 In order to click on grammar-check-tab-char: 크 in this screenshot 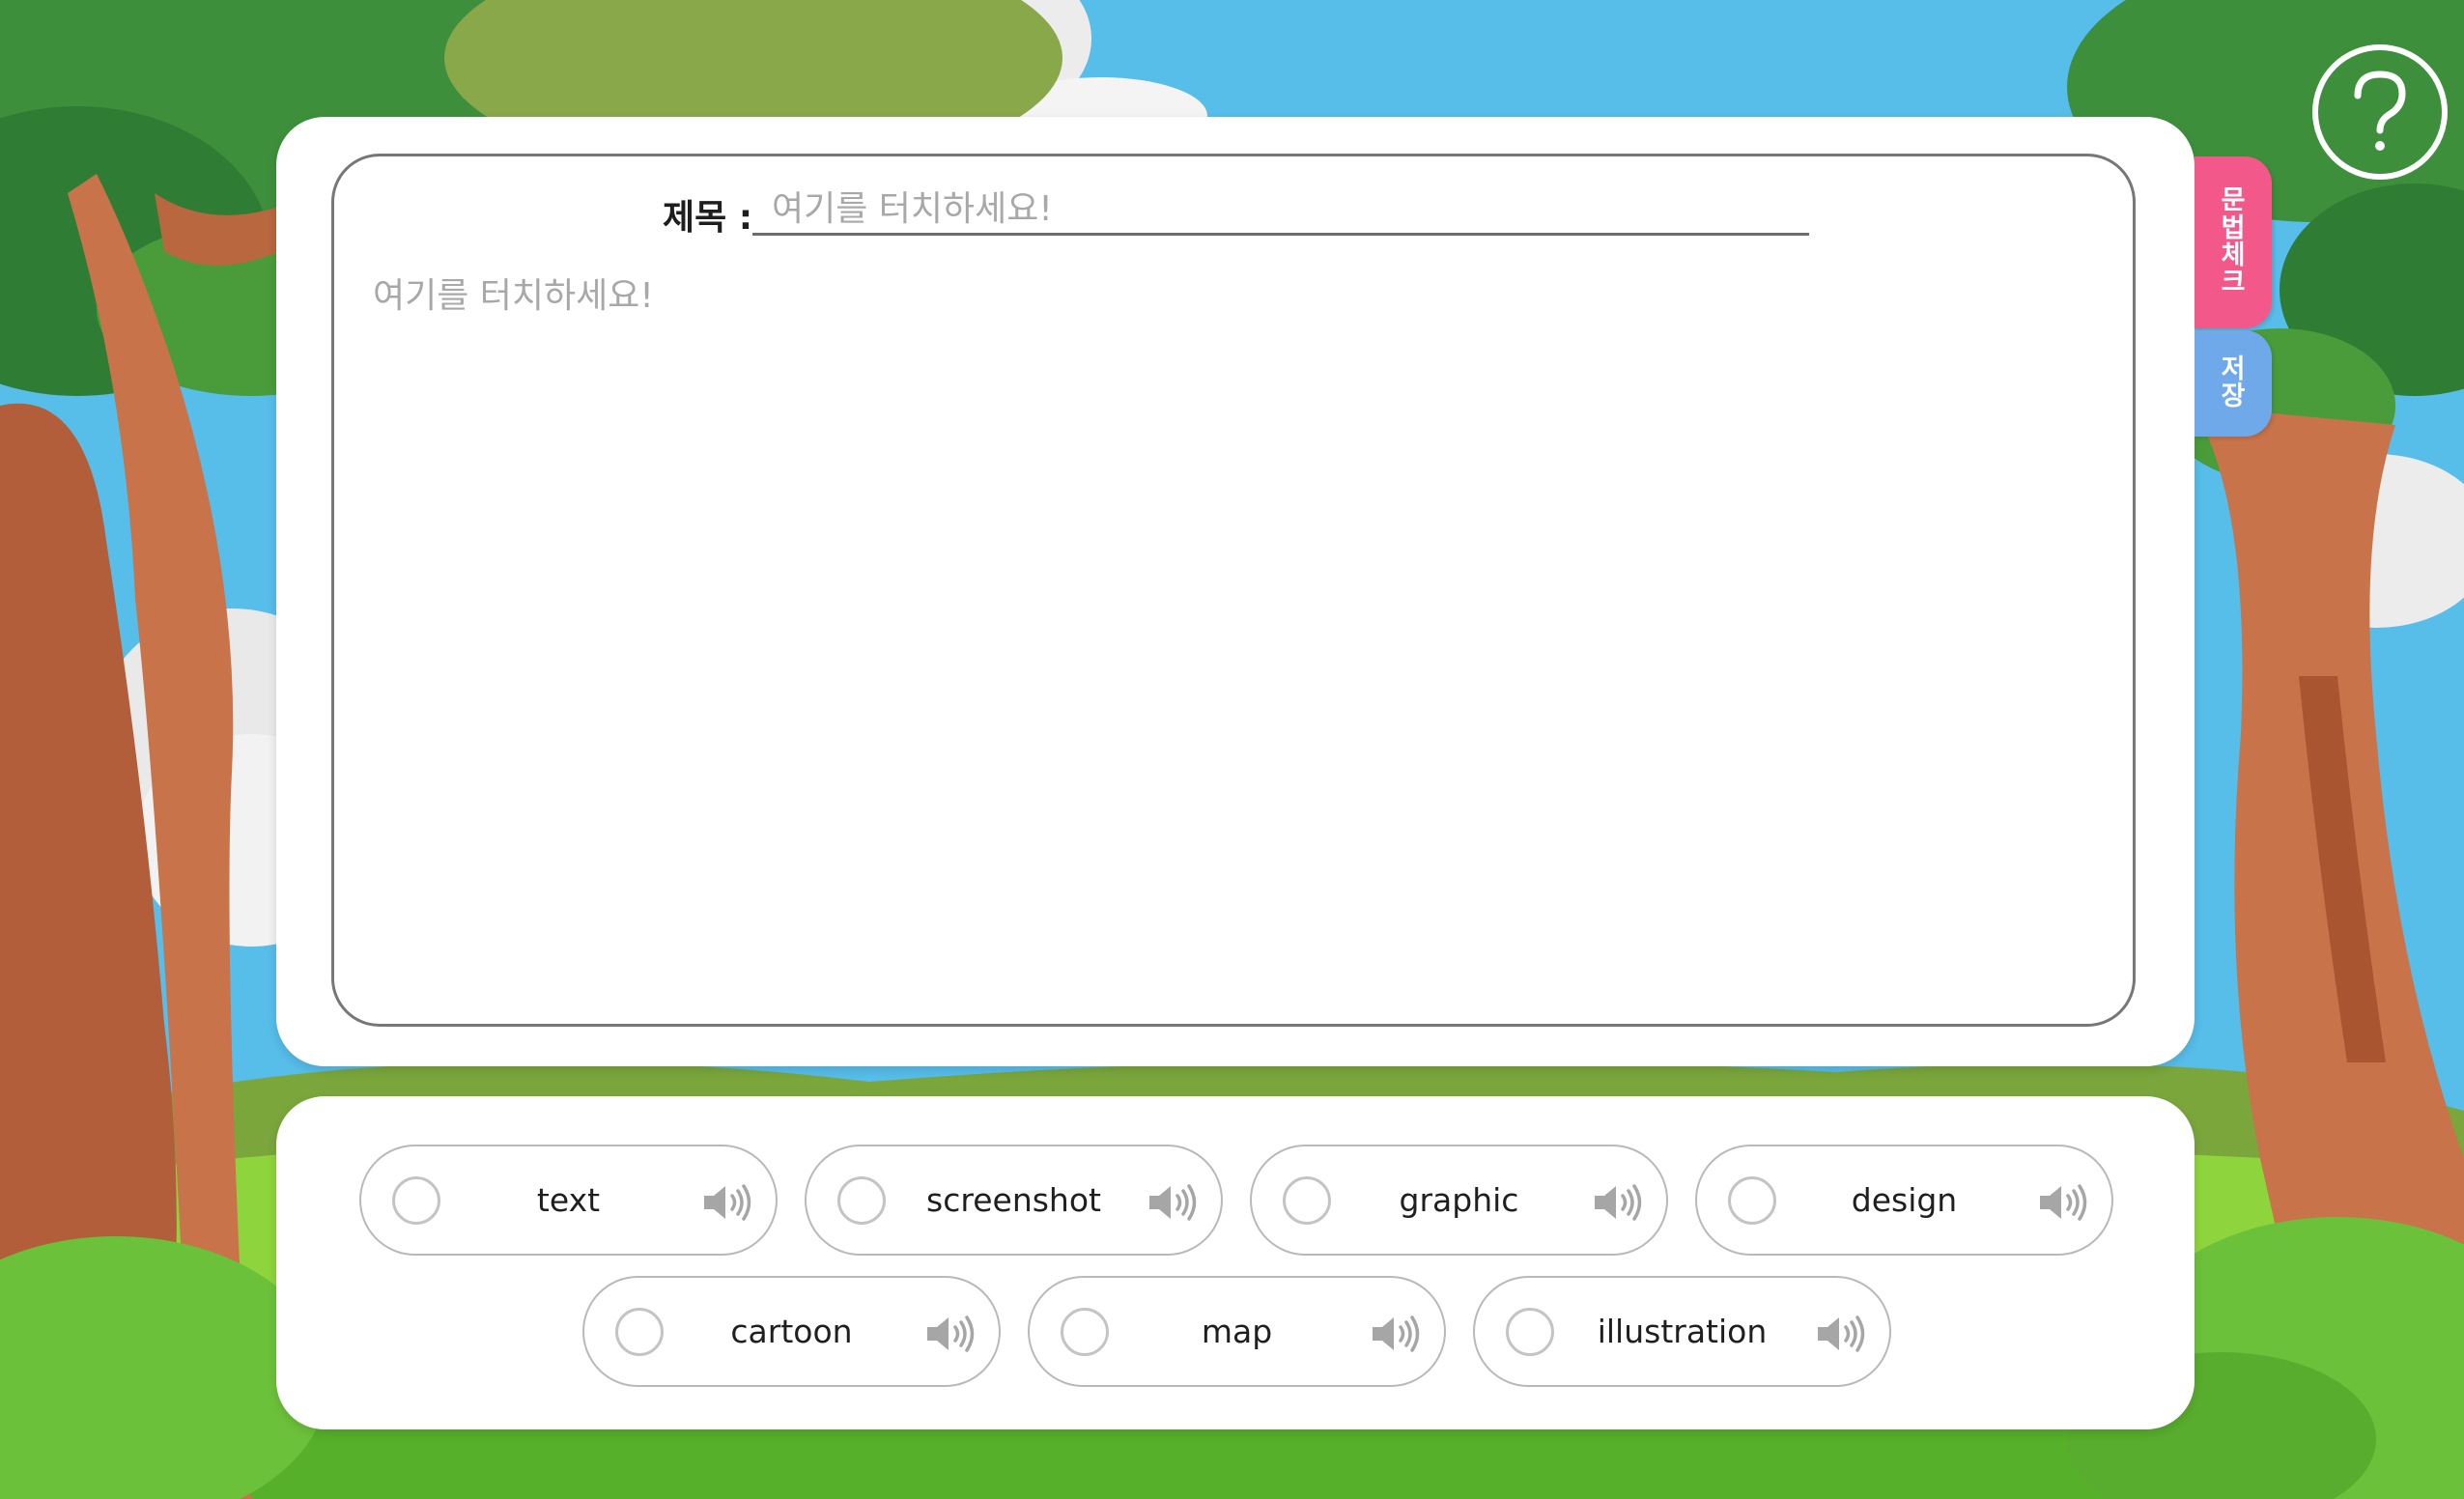, I will do `click(2233, 283)`.